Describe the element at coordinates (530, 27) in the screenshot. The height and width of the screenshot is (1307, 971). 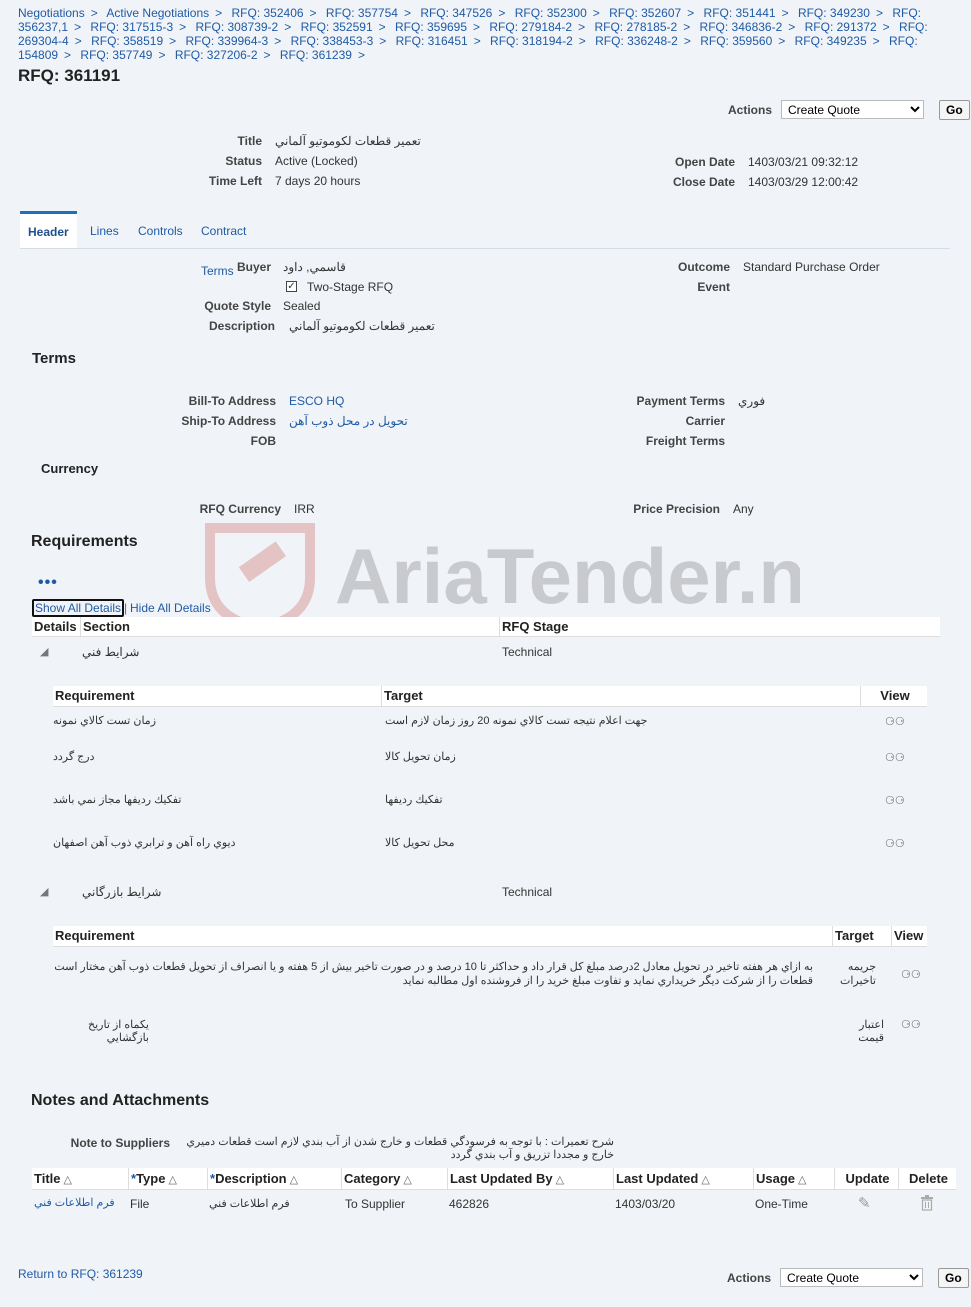
I see `breadcrumb-link: RFQ: 279184-2` at that location.